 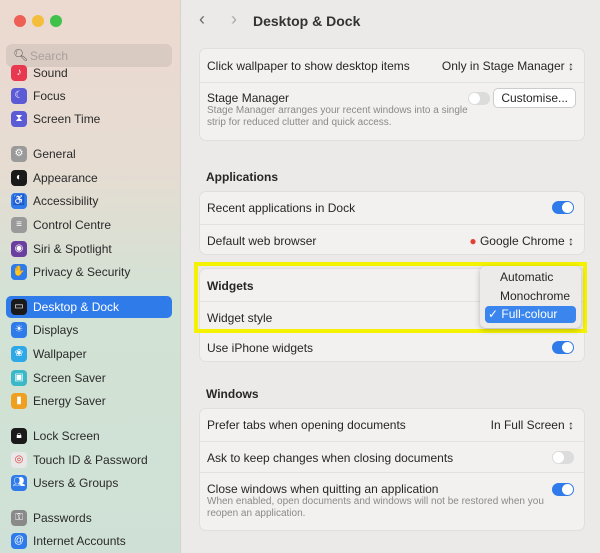 What do you see at coordinates (56, 330) in the screenshot?
I see `sidebar-item-label: Displays` at bounding box center [56, 330].